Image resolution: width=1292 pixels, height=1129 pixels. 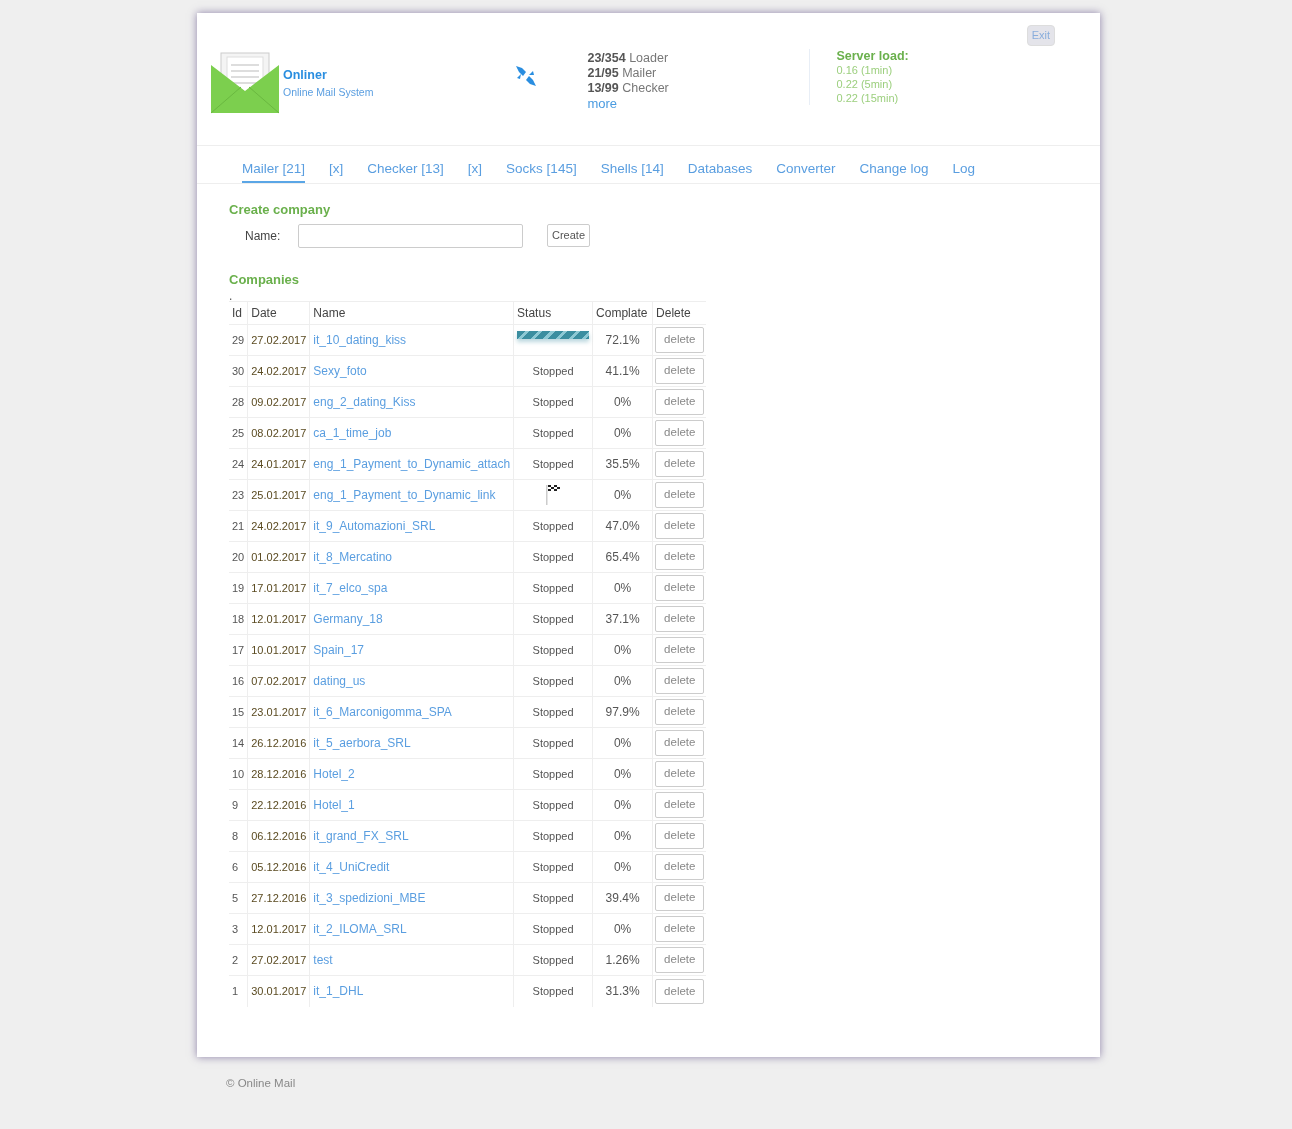 I want to click on nav-tab: Shells [14], so click(x=632, y=166).